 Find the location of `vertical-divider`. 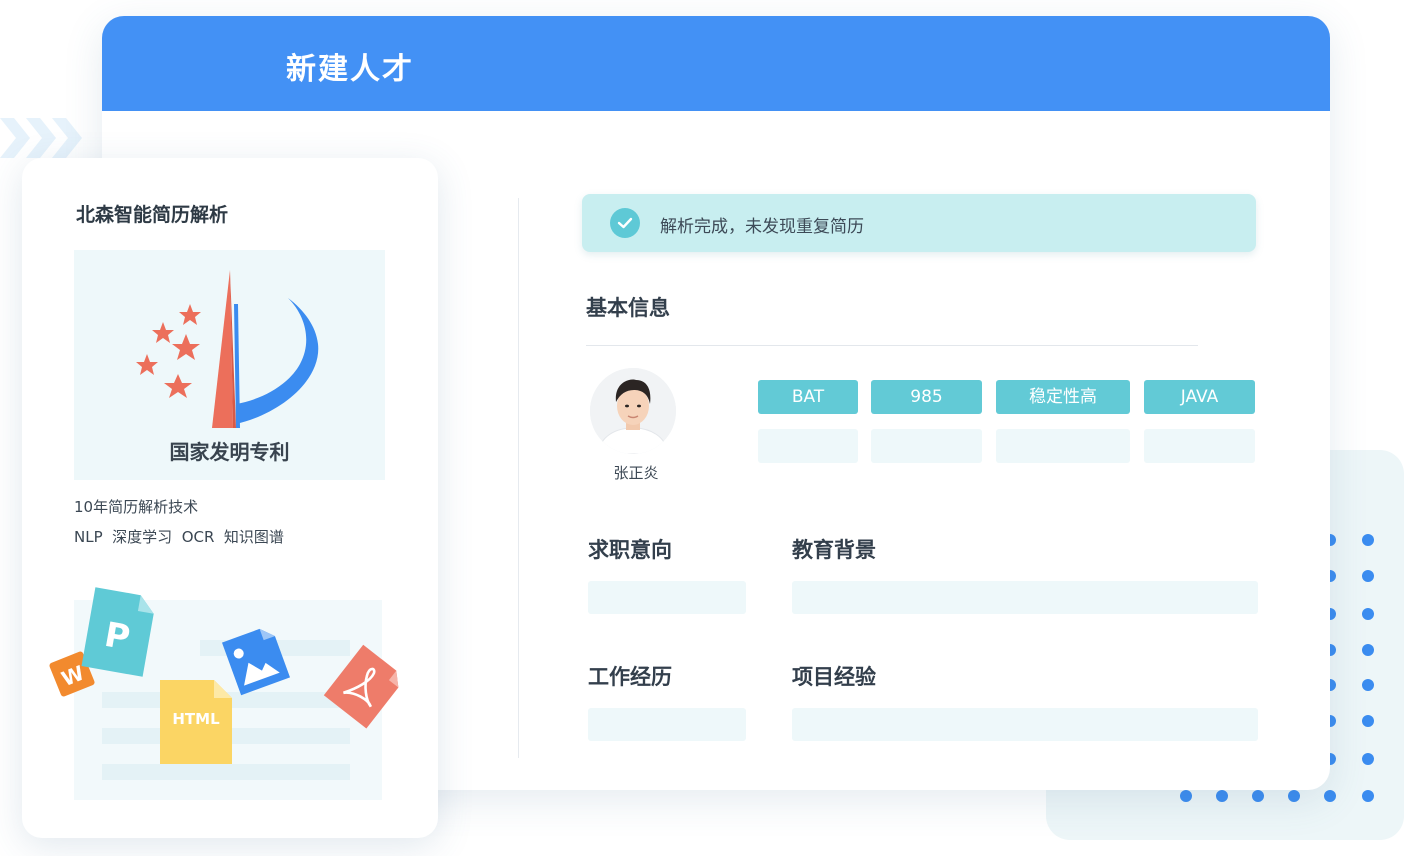

vertical-divider is located at coordinates (518, 478).